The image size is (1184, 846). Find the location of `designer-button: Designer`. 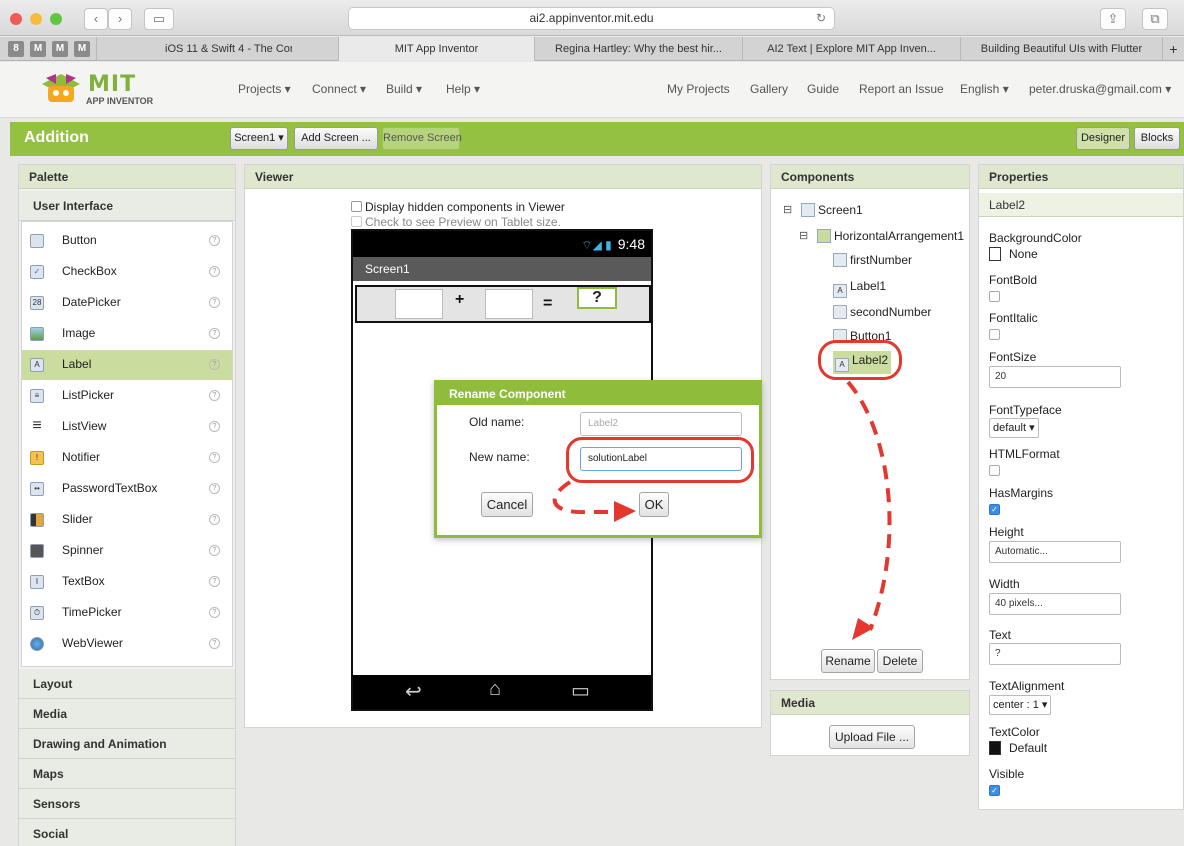

designer-button: Designer is located at coordinates (1103, 138).